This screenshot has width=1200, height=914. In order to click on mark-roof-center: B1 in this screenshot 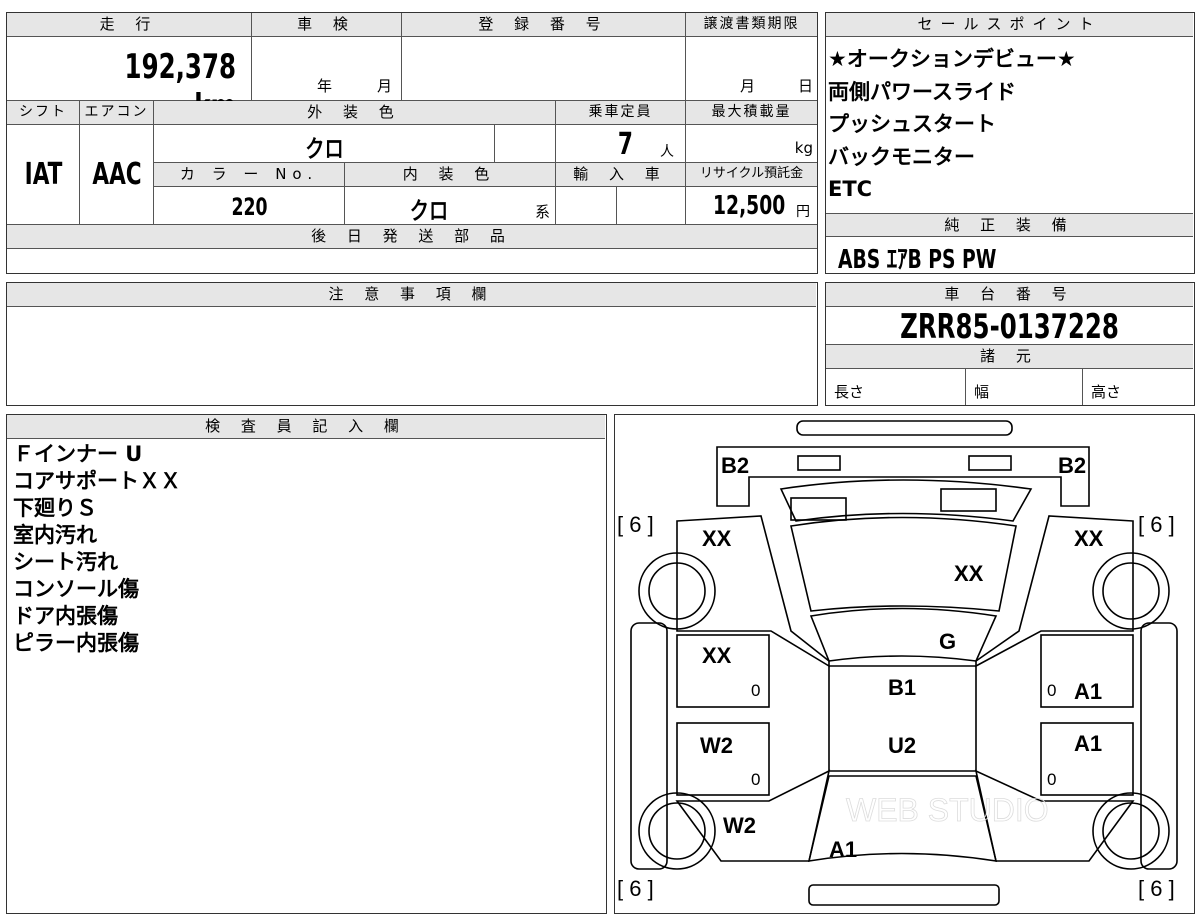, I will do `click(902, 687)`.